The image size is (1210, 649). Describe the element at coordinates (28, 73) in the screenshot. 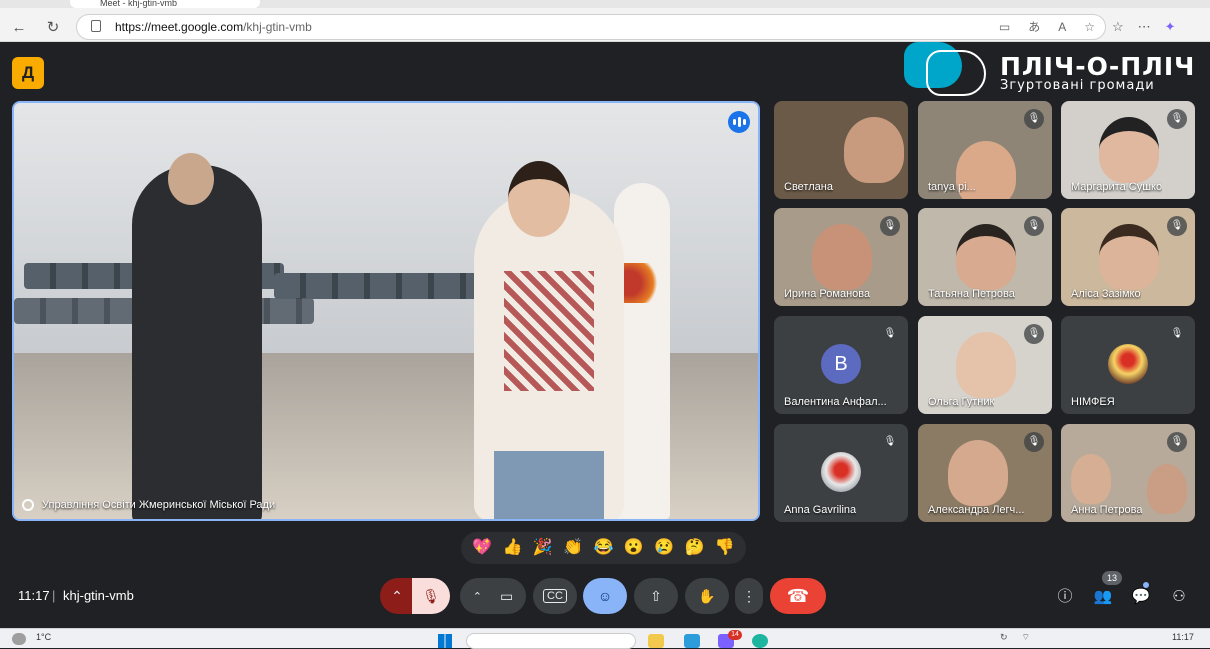

I see `activities-icon: Д` at that location.